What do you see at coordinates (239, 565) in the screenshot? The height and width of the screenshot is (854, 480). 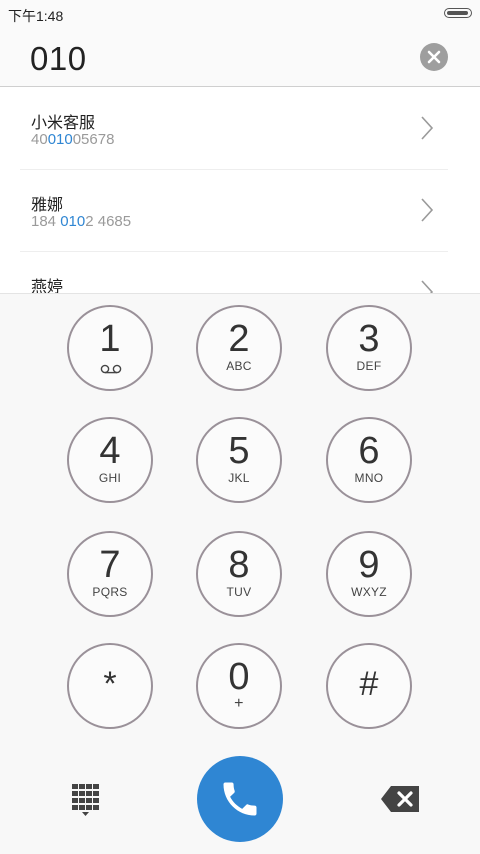 I see `key-digit: 8` at bounding box center [239, 565].